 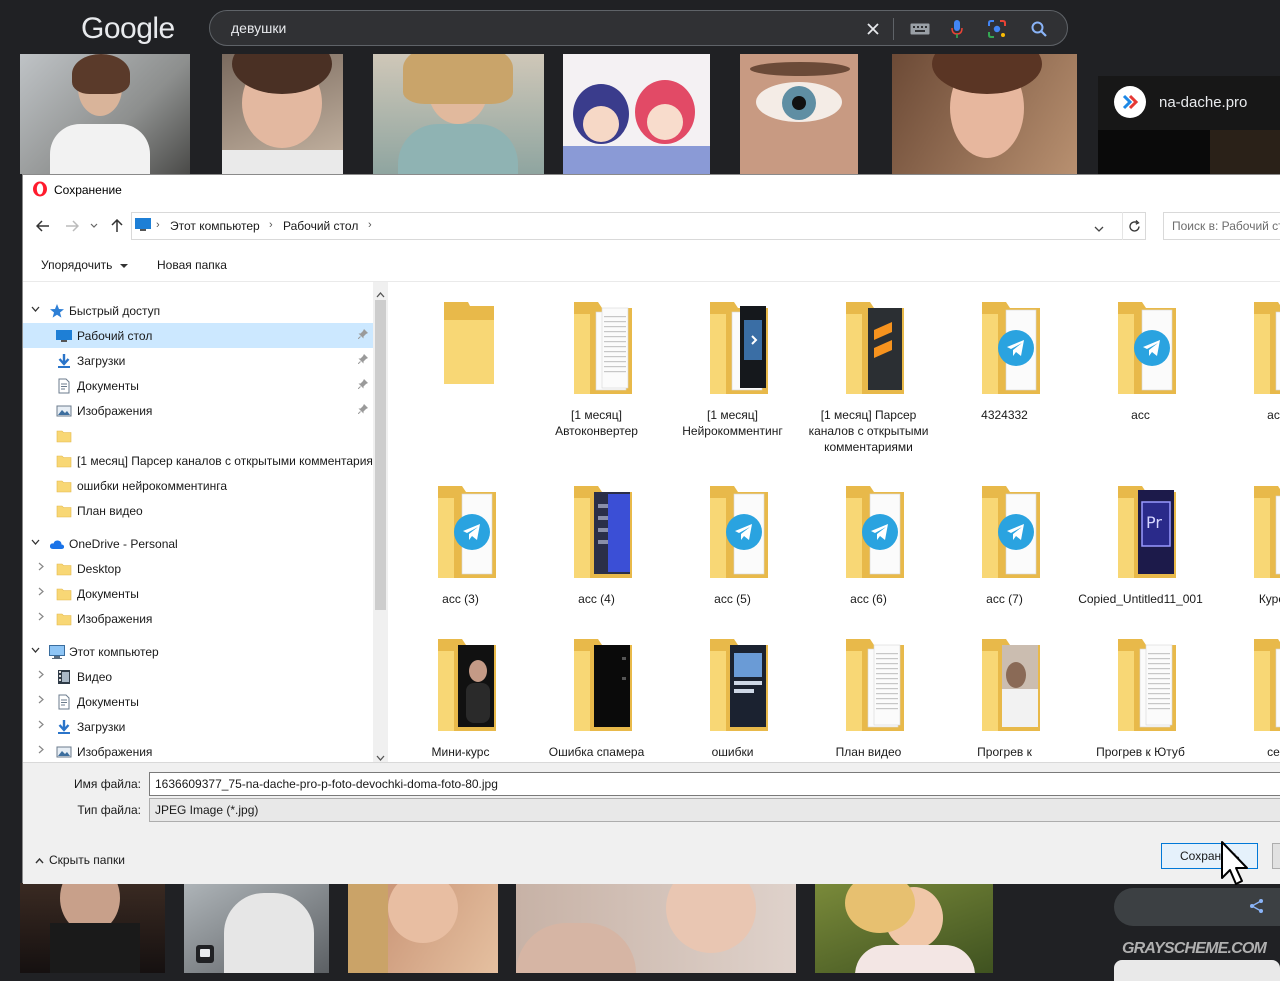 What do you see at coordinates (192, 265) in the screenshot?
I see `new-folder-button: Новая папка` at bounding box center [192, 265].